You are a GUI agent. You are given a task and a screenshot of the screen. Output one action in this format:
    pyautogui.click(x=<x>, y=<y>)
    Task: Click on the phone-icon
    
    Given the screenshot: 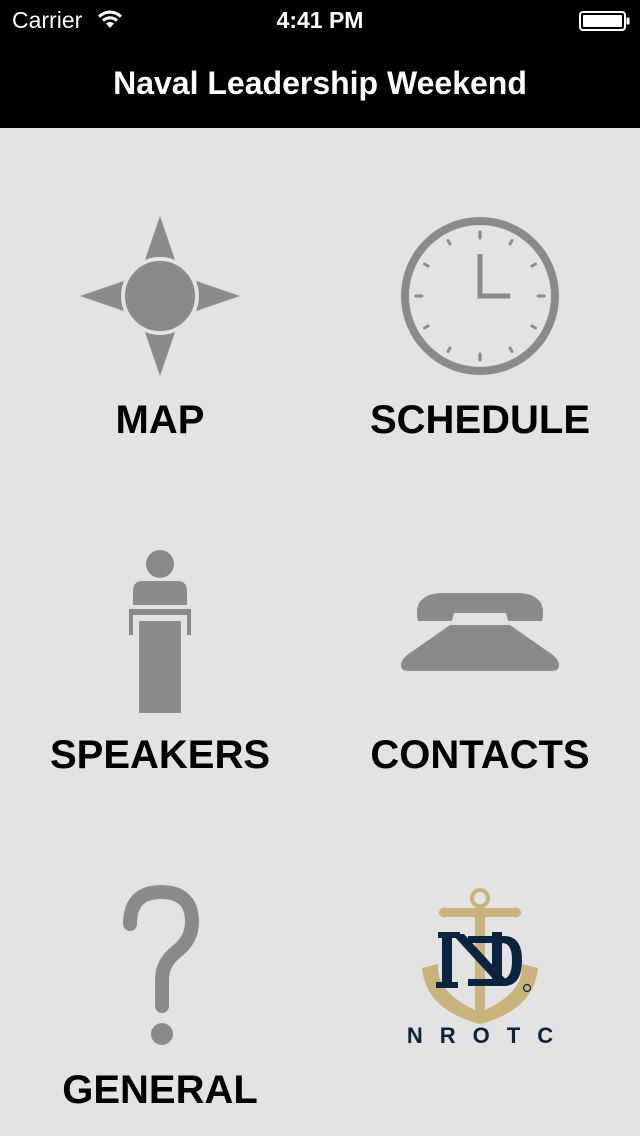 What is the action you would take?
    pyautogui.click(x=480, y=632)
    